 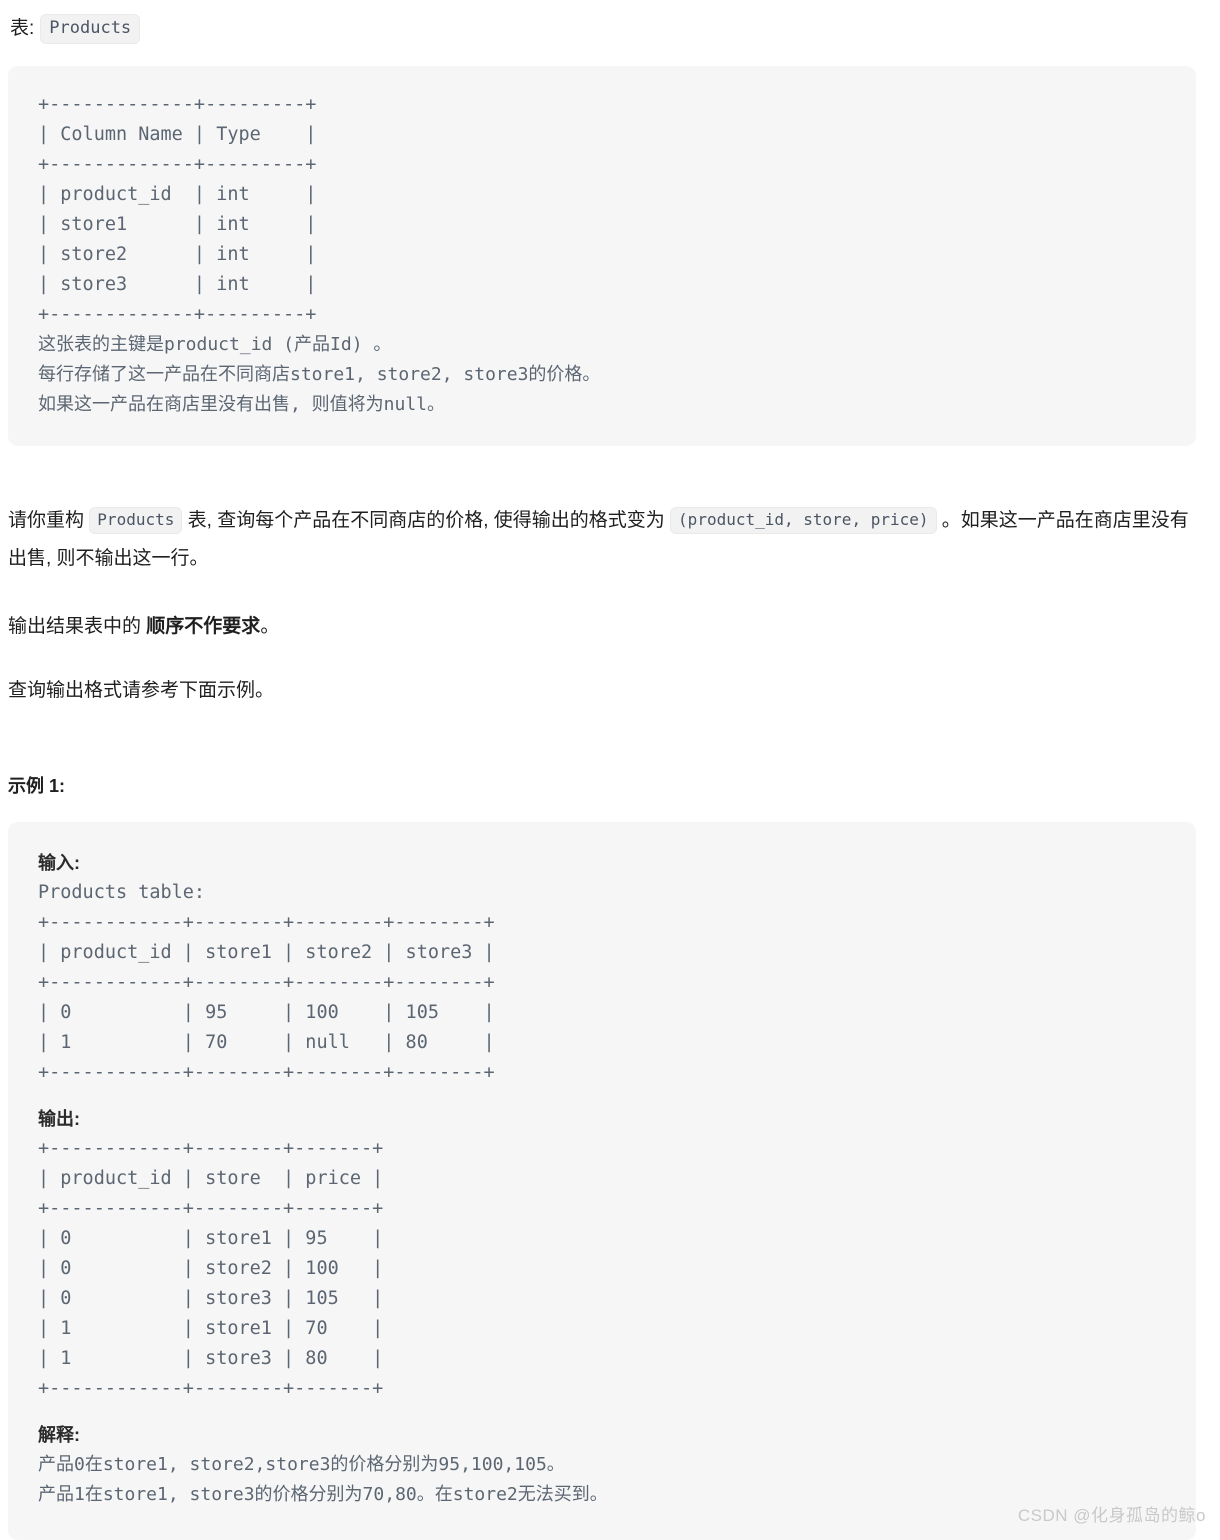 What do you see at coordinates (136, 520) in the screenshot?
I see `products-code-chip: Products` at bounding box center [136, 520].